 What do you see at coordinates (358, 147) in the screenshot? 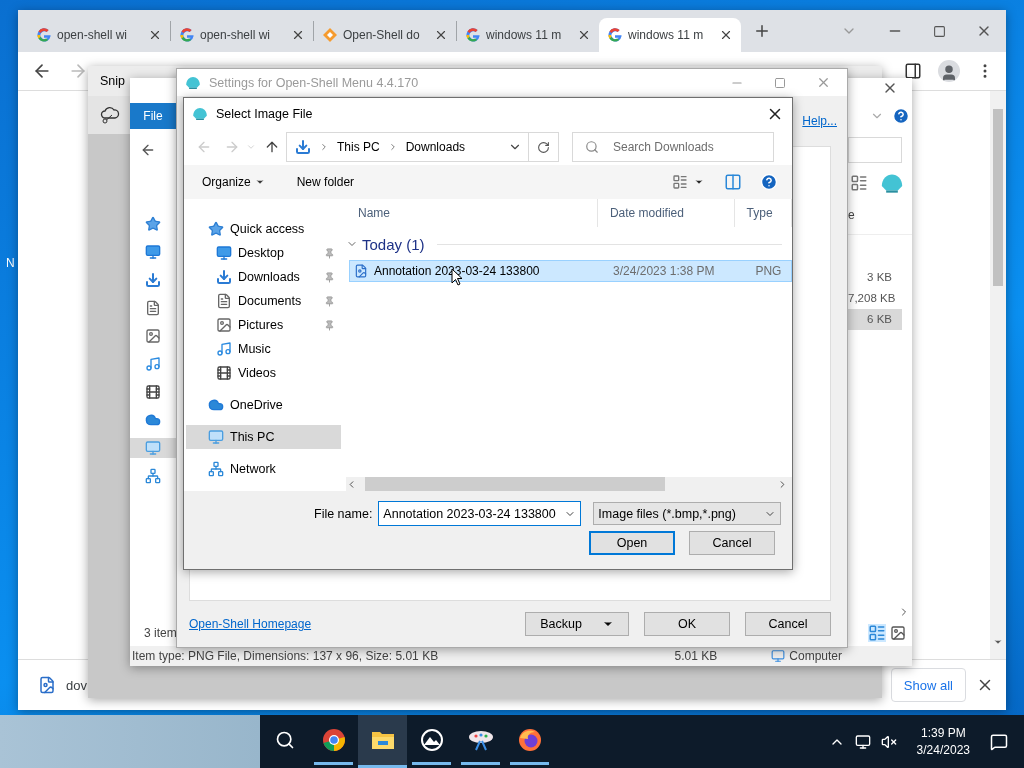
I see `breadcrumb: This PC` at bounding box center [358, 147].